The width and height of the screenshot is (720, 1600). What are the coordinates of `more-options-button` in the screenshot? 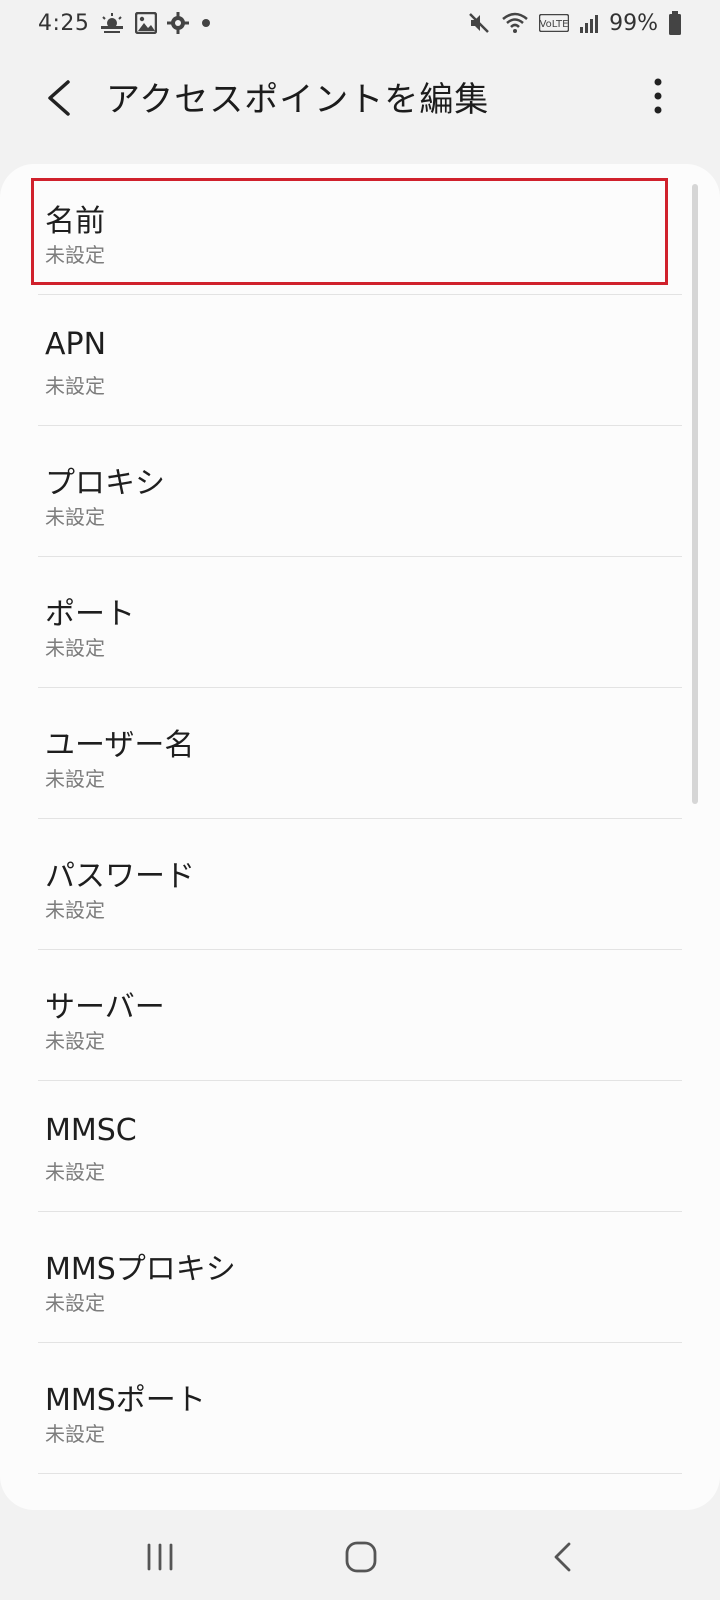 It's located at (658, 98).